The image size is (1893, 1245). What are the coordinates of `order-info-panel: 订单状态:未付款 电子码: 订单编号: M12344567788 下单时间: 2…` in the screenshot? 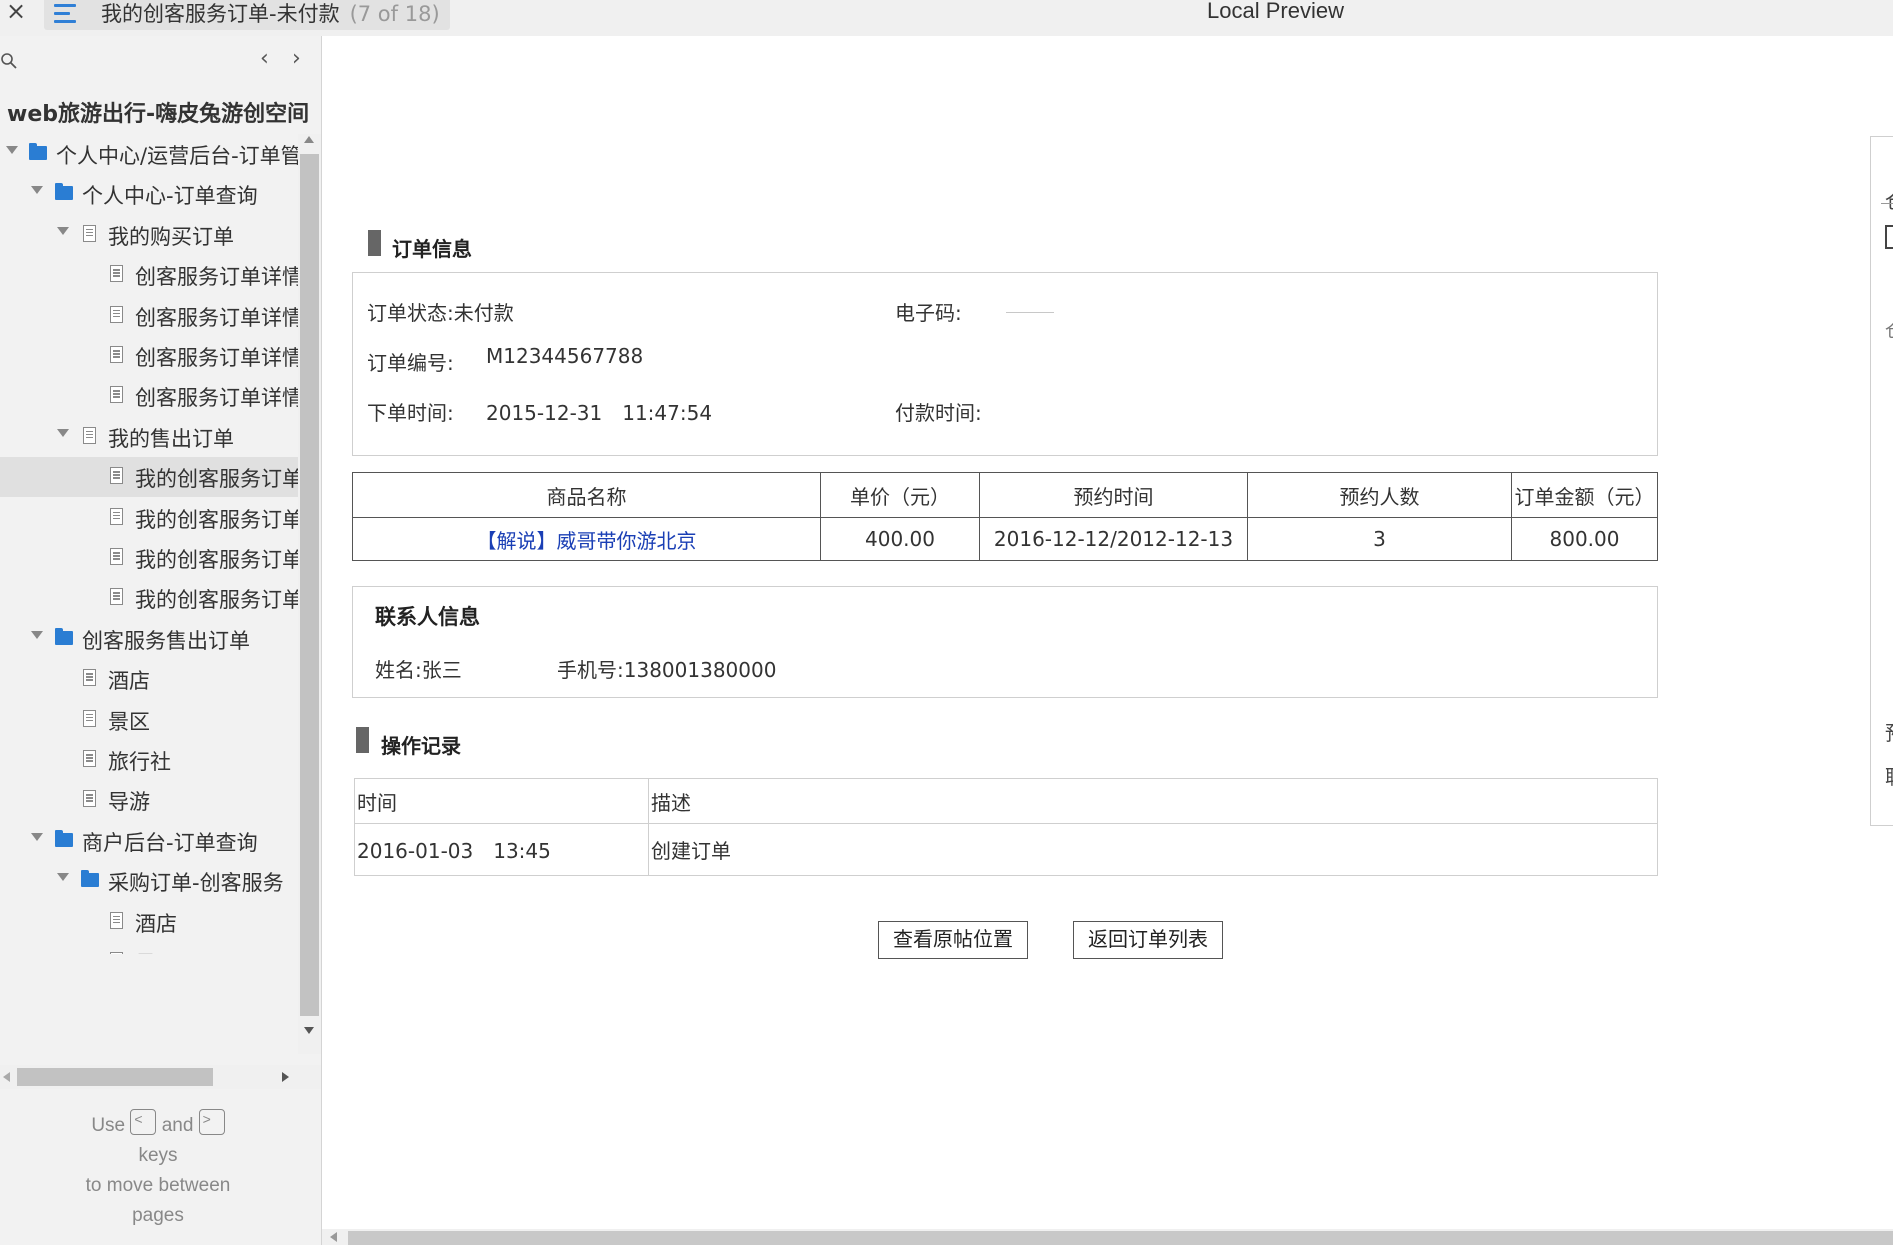 It's located at (1005, 364).